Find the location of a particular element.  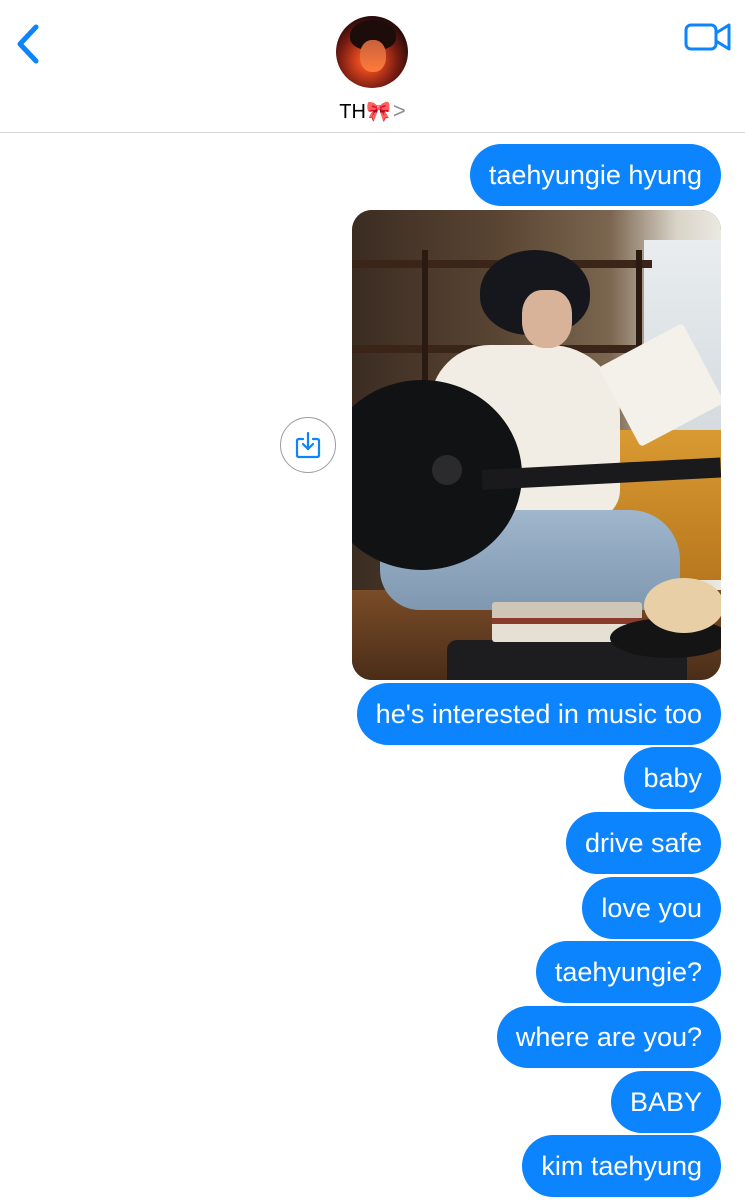

save-to-photos-icon is located at coordinates (308, 445).